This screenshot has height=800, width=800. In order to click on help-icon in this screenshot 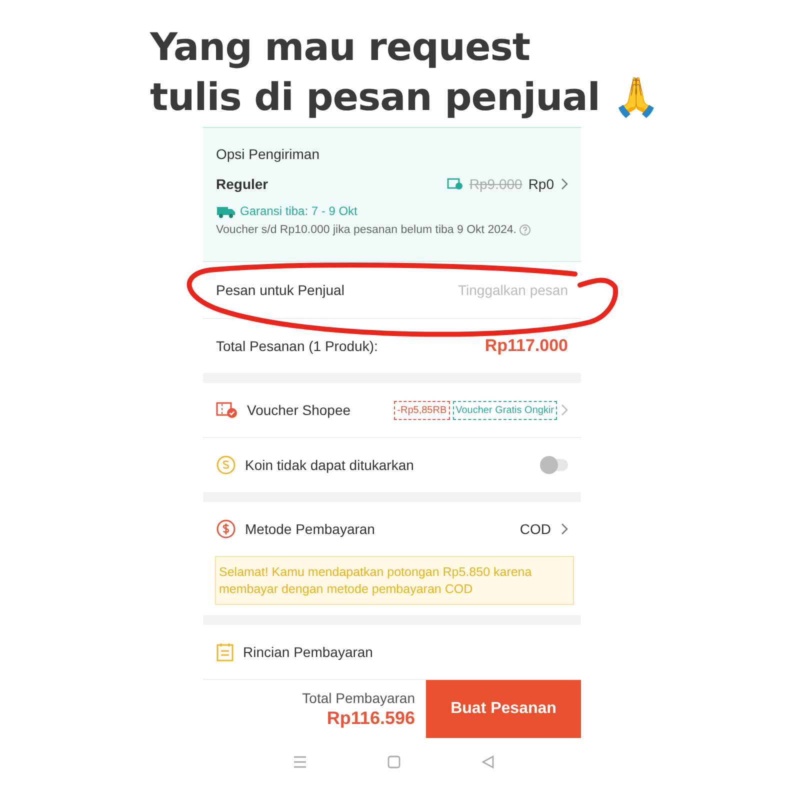, I will do `click(525, 230)`.